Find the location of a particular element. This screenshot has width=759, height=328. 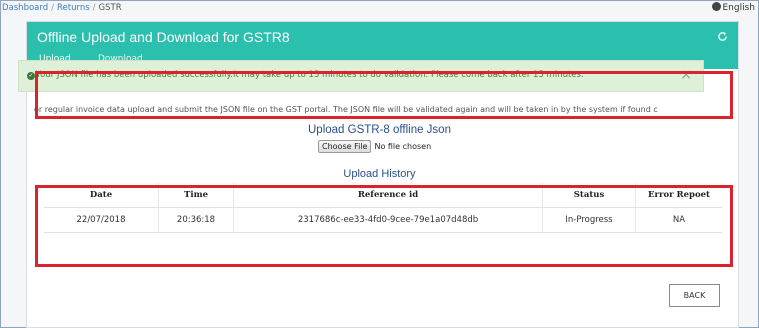

upload-history-title: Upload History is located at coordinates (379, 174).